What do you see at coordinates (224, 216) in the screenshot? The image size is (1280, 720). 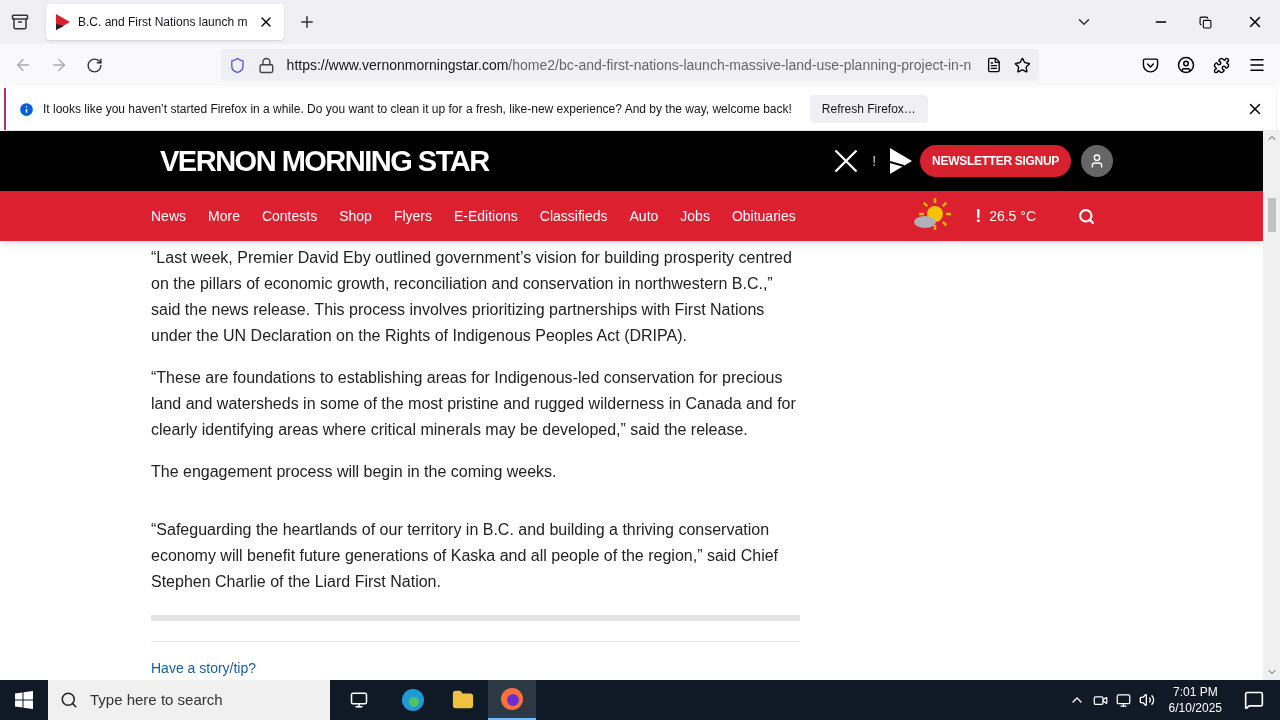 I see `nav-link: More` at bounding box center [224, 216].